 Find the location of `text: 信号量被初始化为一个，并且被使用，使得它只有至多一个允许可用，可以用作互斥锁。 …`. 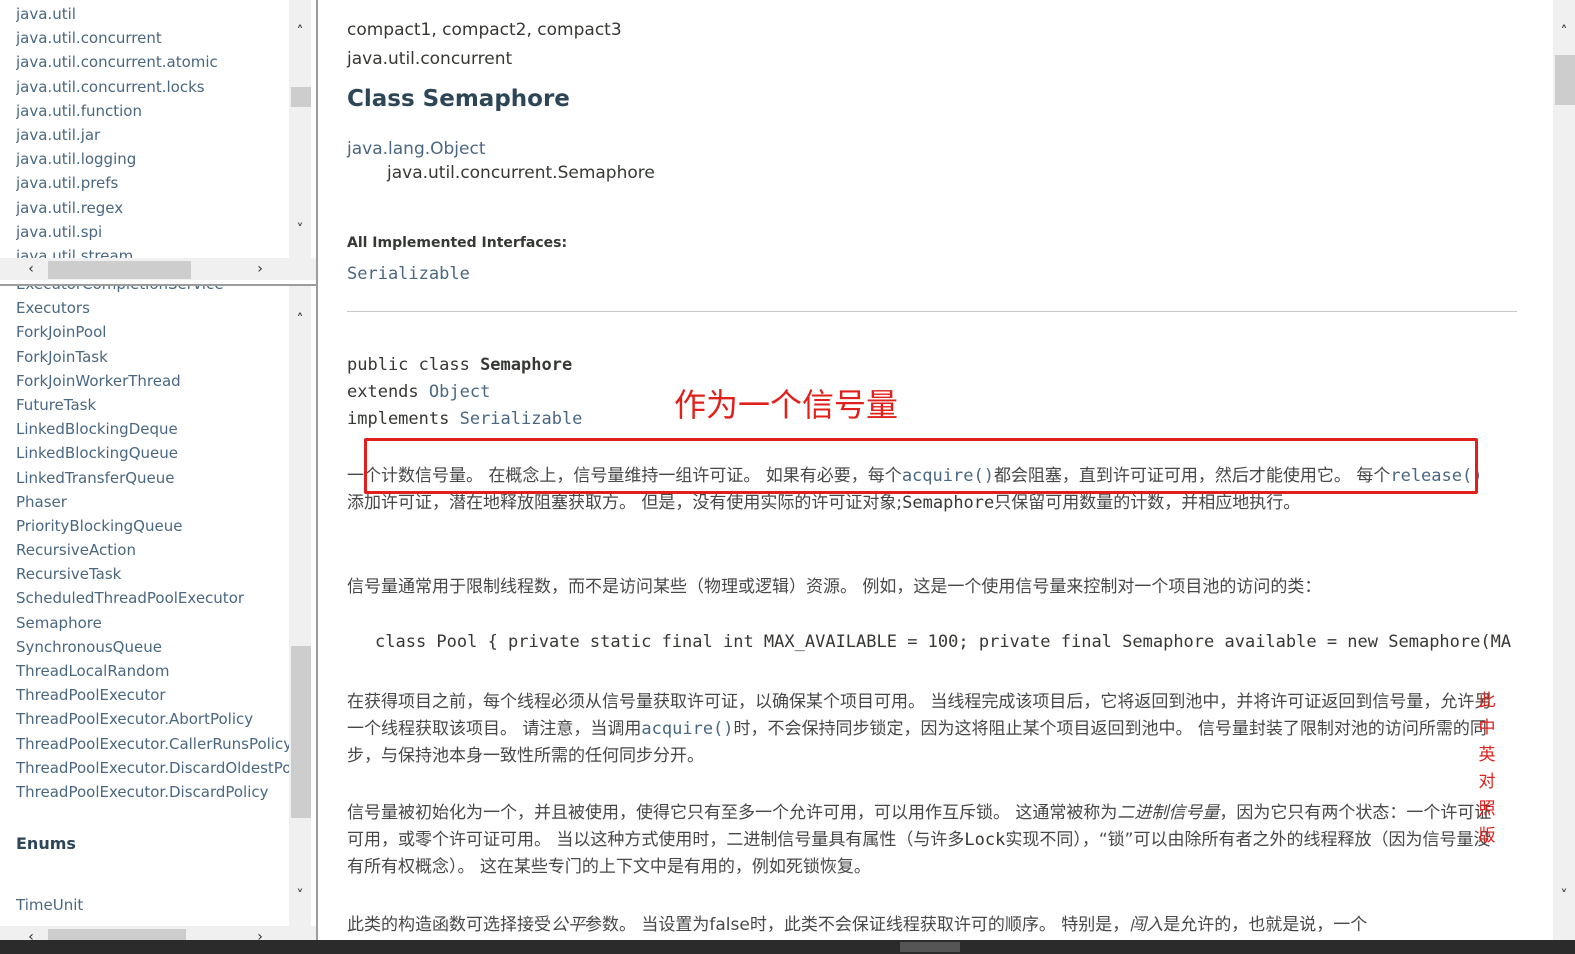

text: 信号量被初始化为一个，并且被使用，使得它只有至多一个允许可用，可以用作互斥锁。 … is located at coordinates (732, 813).